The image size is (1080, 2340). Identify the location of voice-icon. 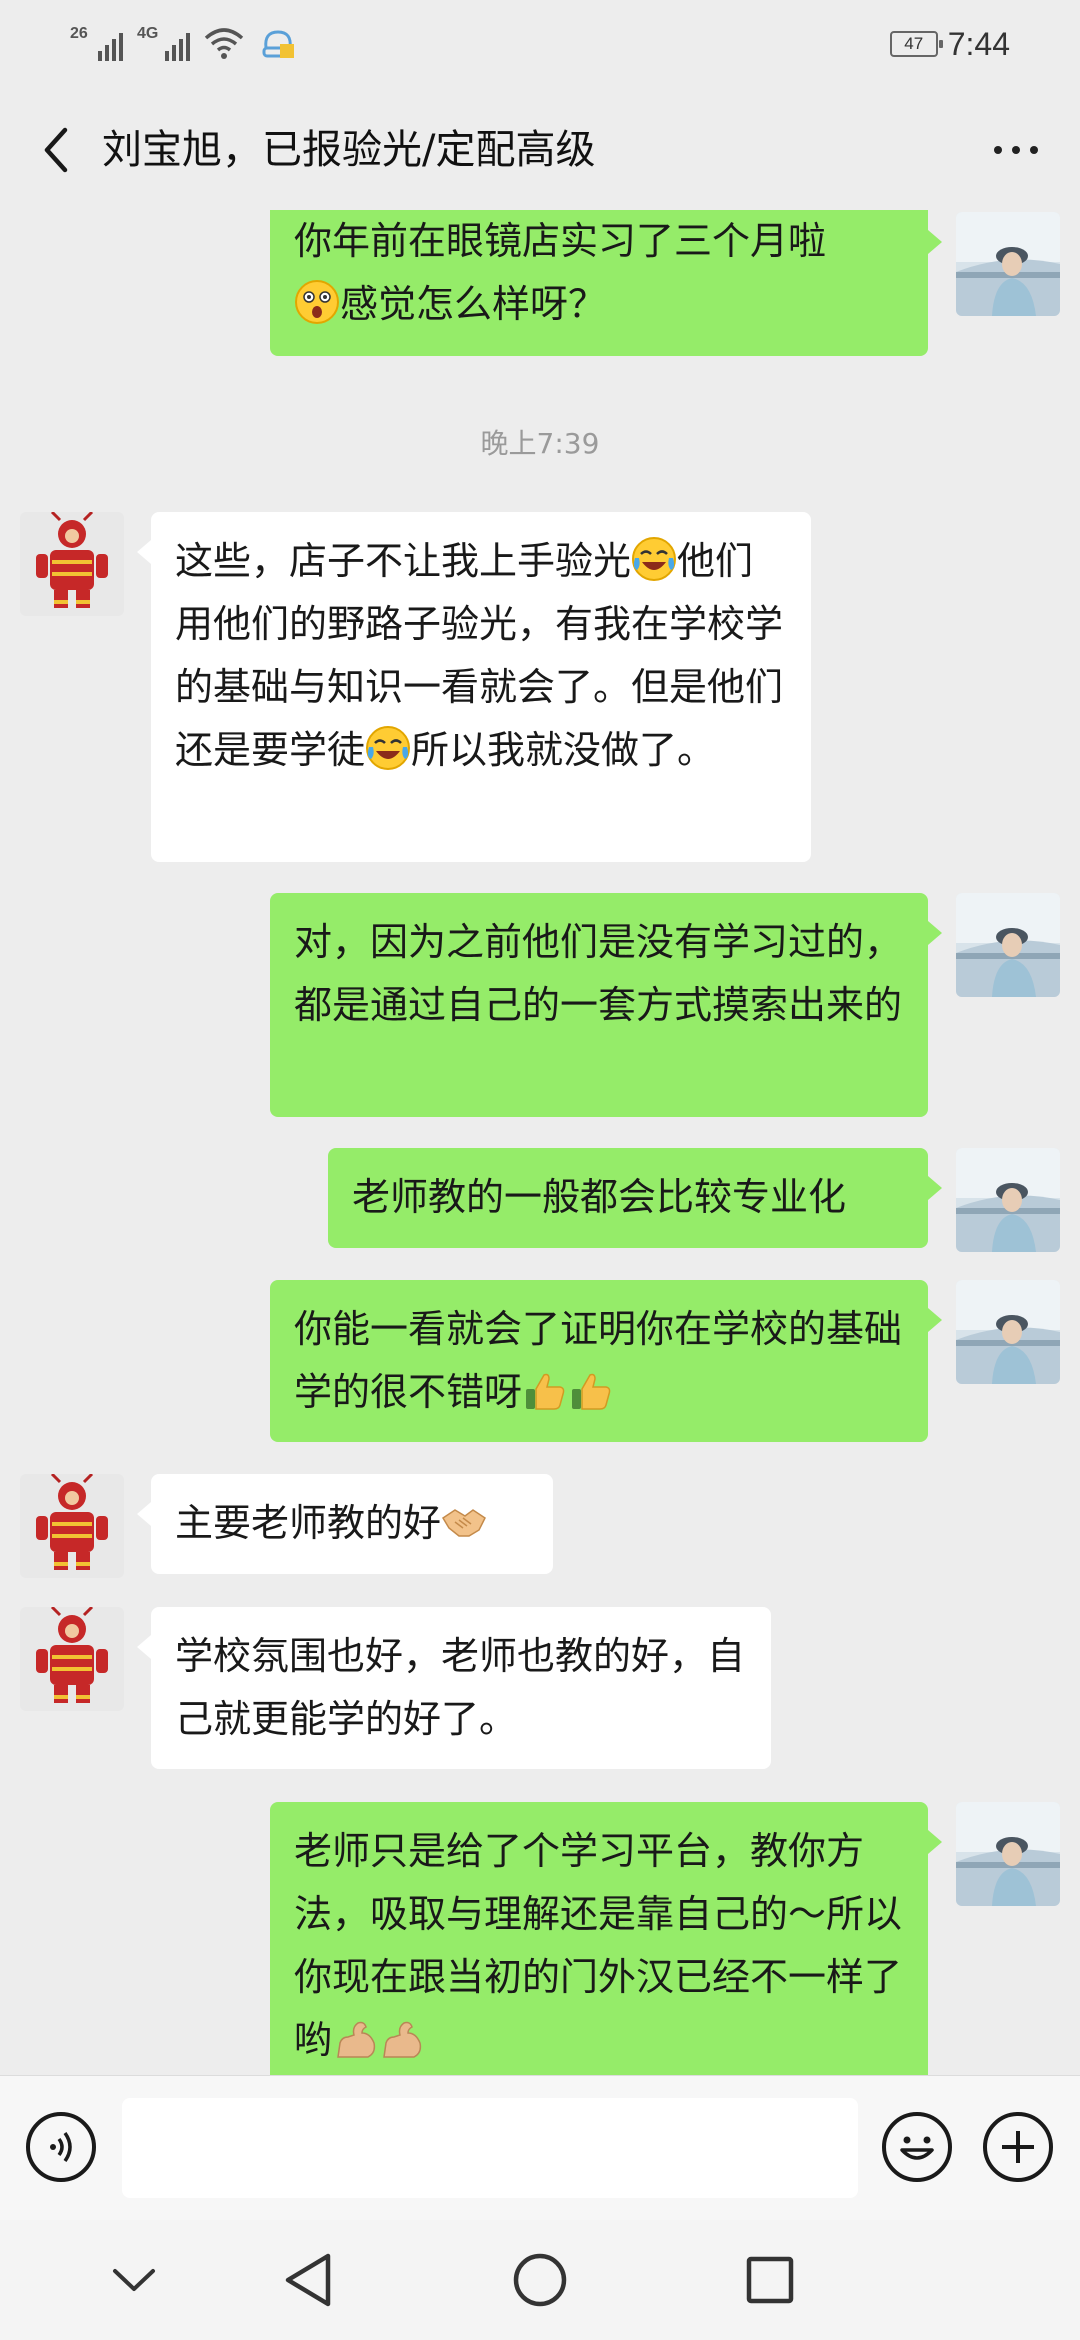
(61, 2147).